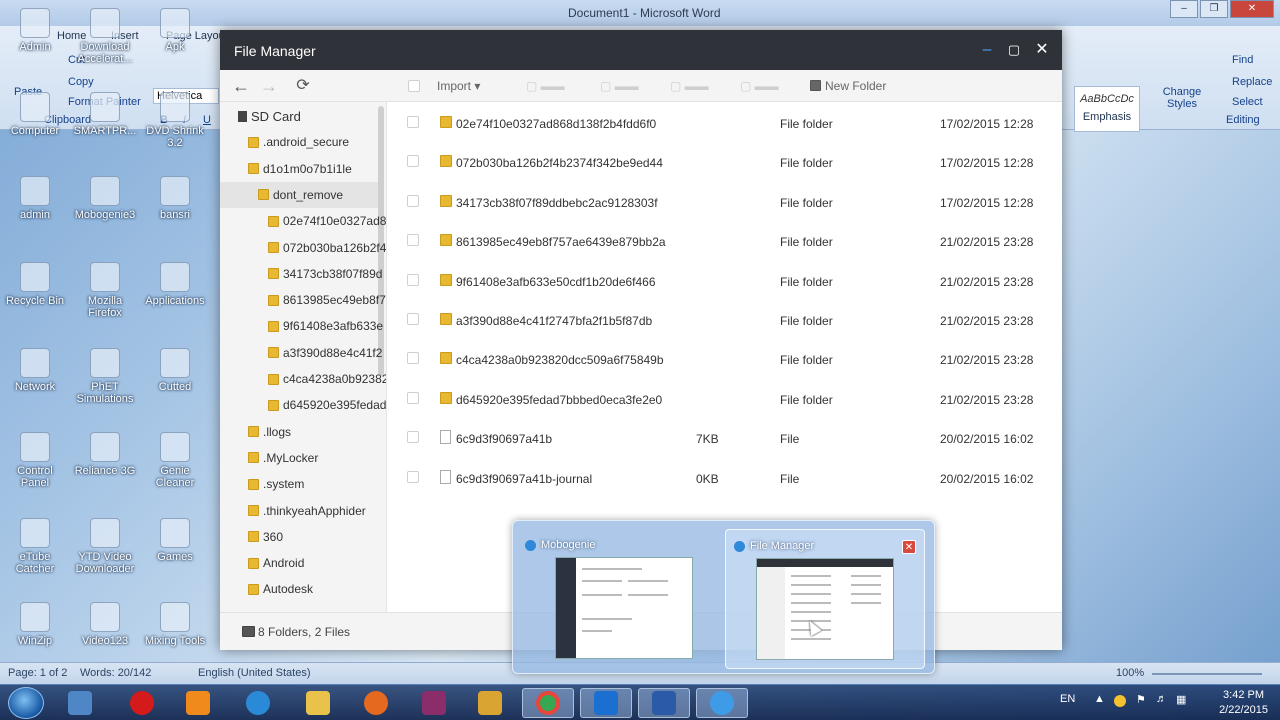  What do you see at coordinates (299, 484) in the screenshot?
I see `tree-item: .system` at bounding box center [299, 484].